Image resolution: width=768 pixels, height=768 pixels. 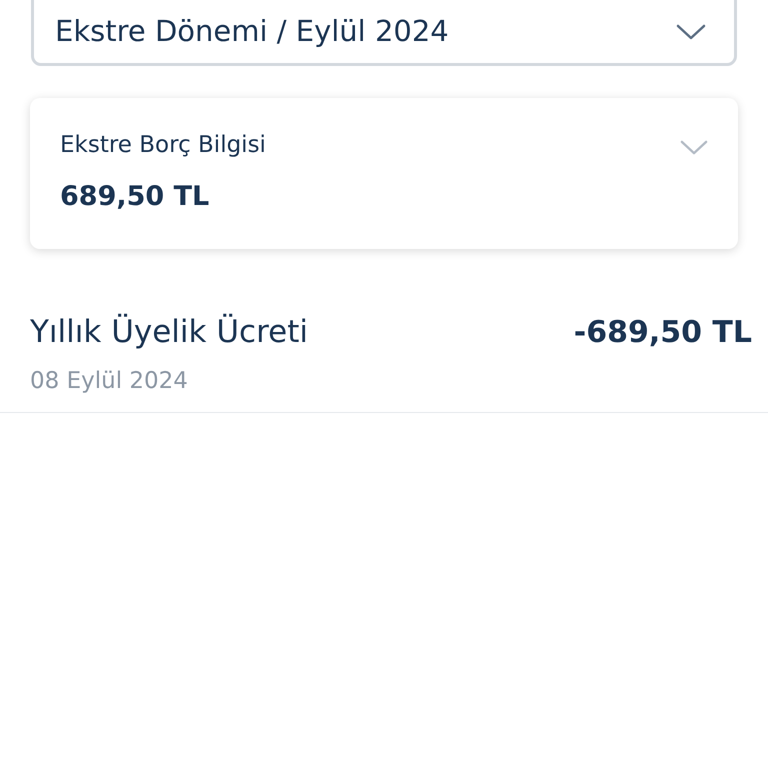 What do you see at coordinates (135, 197) in the screenshot?
I see `card-amount: 689,50 TL` at bounding box center [135, 197].